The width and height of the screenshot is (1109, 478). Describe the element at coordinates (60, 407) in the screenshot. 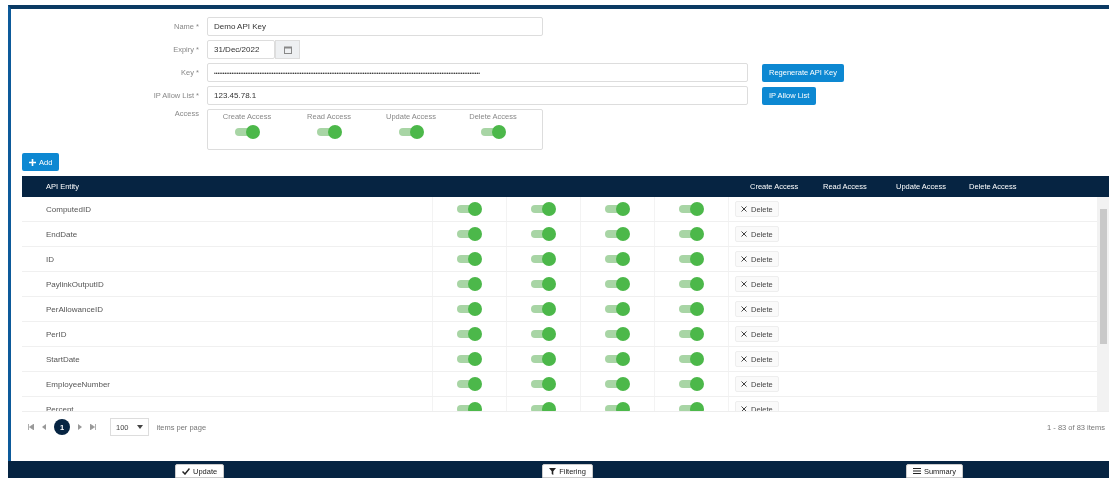

I see `table-cell-text: Percent` at that location.